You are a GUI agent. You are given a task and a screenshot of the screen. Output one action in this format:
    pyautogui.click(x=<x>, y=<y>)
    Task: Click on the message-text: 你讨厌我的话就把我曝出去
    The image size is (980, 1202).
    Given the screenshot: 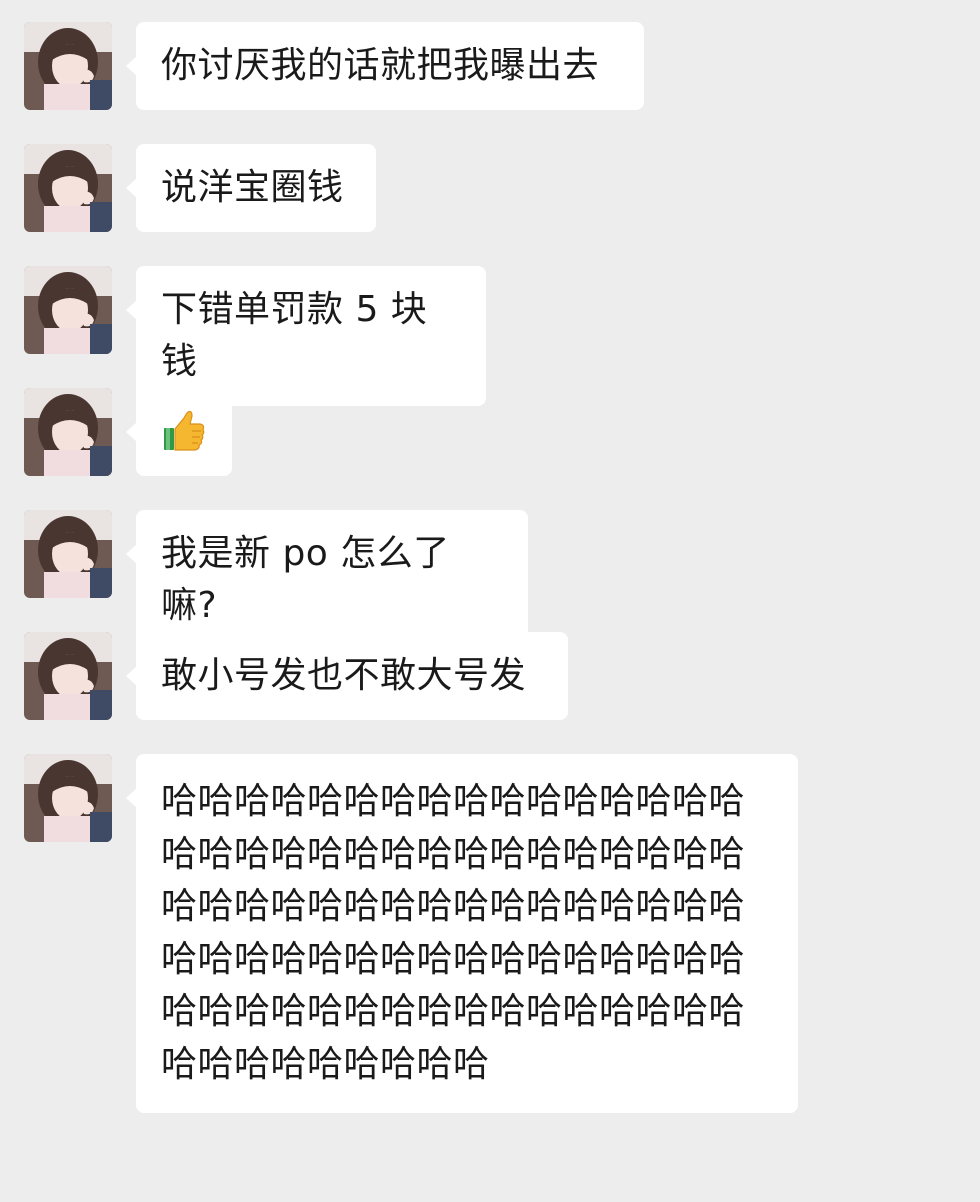 What is the action you would take?
    pyautogui.click(x=380, y=65)
    